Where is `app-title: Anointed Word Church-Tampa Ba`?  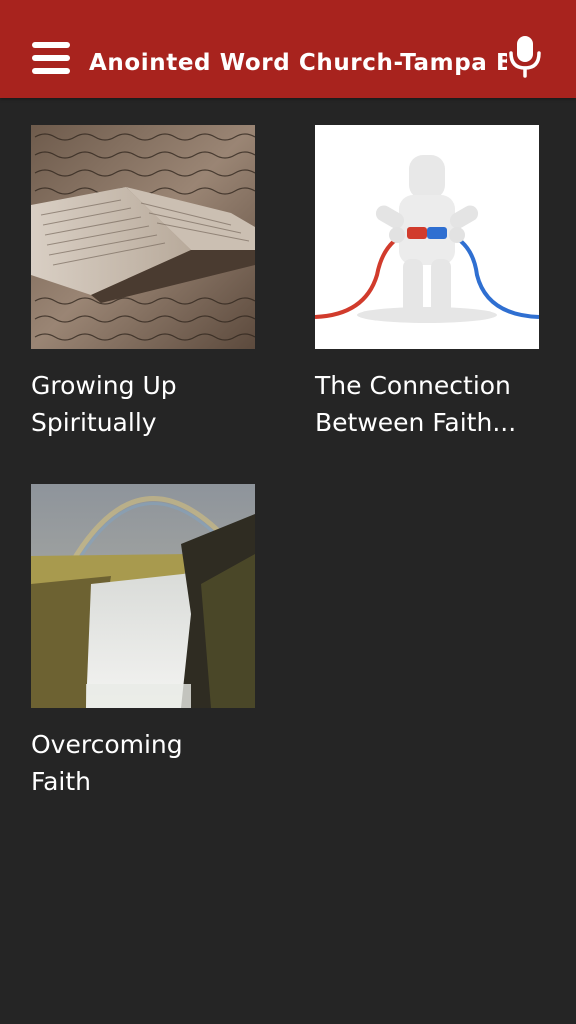 app-title: Anointed Word Church-Tampa Ba is located at coordinates (298, 63).